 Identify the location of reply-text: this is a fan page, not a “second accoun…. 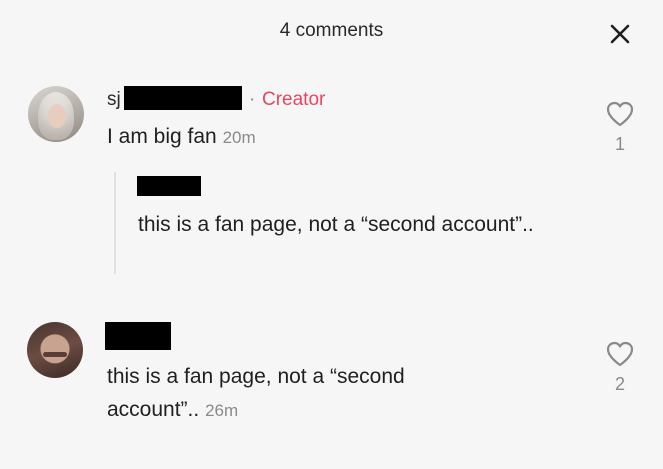
(336, 224).